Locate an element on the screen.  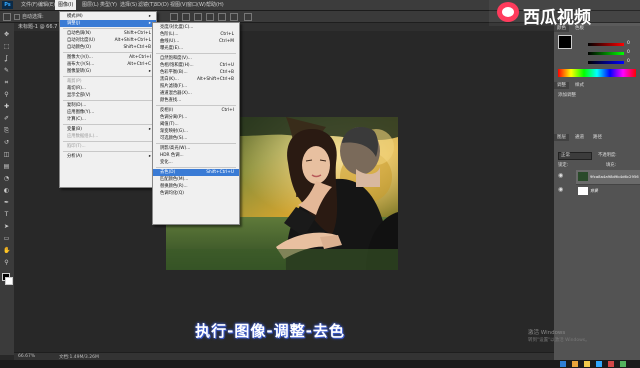
menu-item: 显示全部(V) is located at coordinates (108, 95).